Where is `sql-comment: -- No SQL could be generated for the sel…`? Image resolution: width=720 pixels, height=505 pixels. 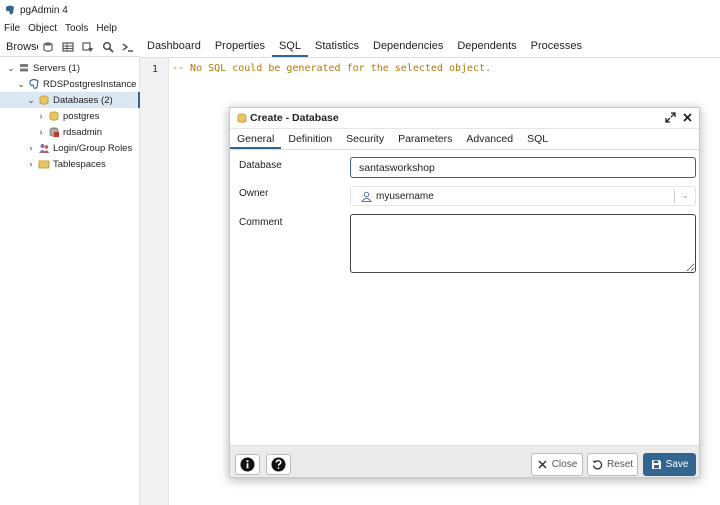 sql-comment: -- No SQL could be generated for the sel… is located at coordinates (332, 68).